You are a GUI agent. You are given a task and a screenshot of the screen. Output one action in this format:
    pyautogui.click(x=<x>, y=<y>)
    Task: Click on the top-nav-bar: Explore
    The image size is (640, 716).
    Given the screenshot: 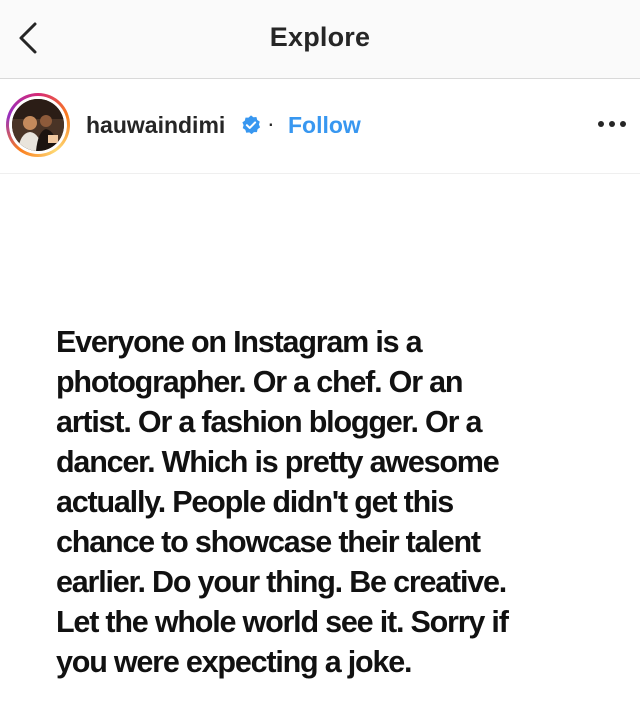 What is the action you would take?
    pyautogui.click(x=320, y=39)
    